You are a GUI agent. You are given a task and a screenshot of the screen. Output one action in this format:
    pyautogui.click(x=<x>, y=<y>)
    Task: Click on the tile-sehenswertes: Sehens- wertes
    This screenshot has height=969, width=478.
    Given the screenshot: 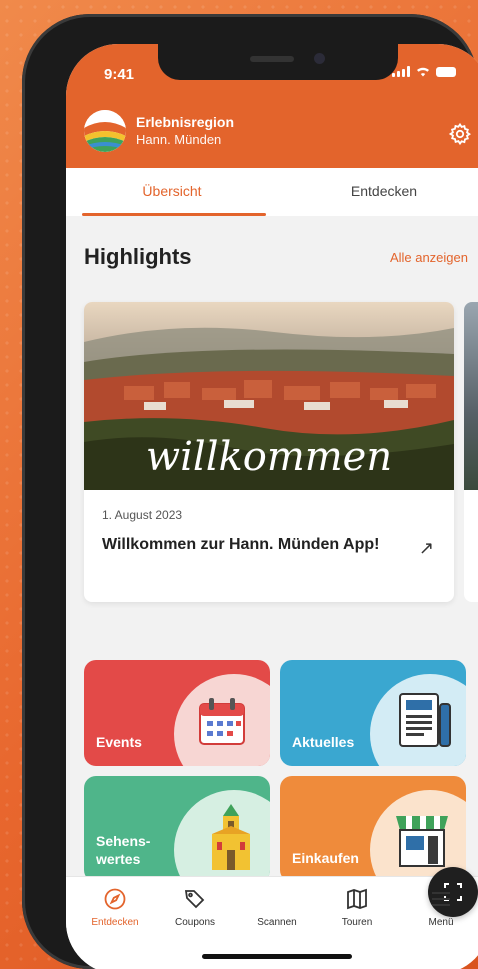 What is the action you would take?
    pyautogui.click(x=177, y=829)
    